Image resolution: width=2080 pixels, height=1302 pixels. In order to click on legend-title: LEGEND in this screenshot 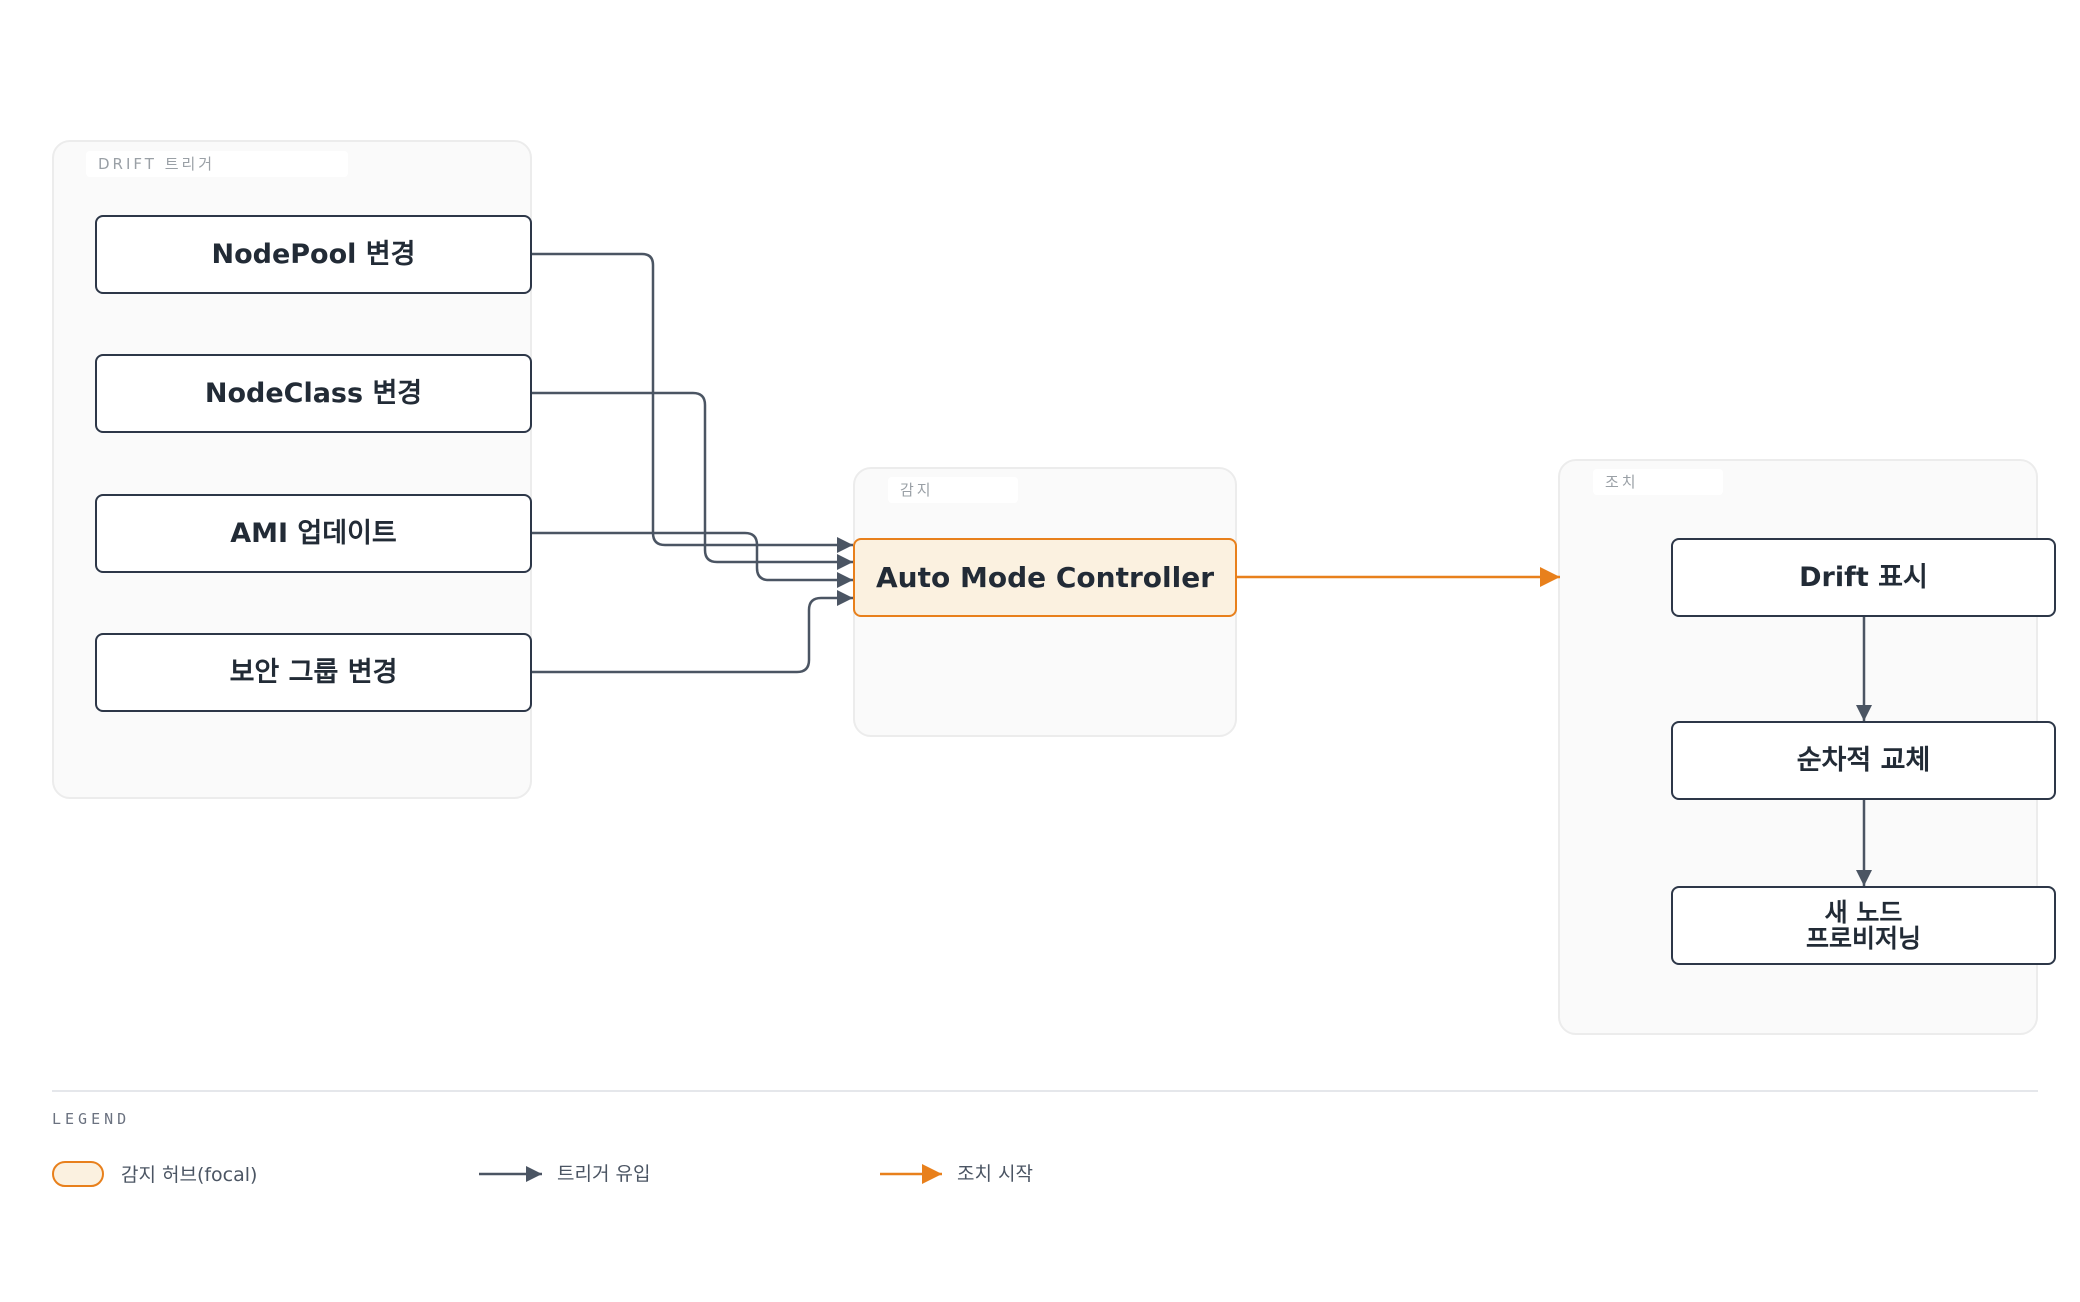, I will do `click(91, 1119)`.